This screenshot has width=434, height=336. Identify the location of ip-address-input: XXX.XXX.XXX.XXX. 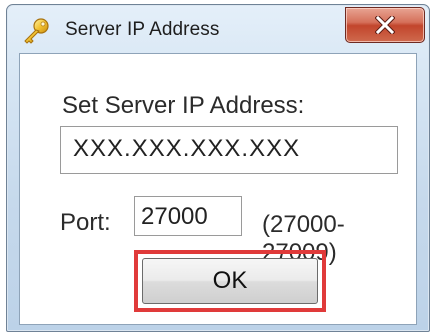
(229, 150).